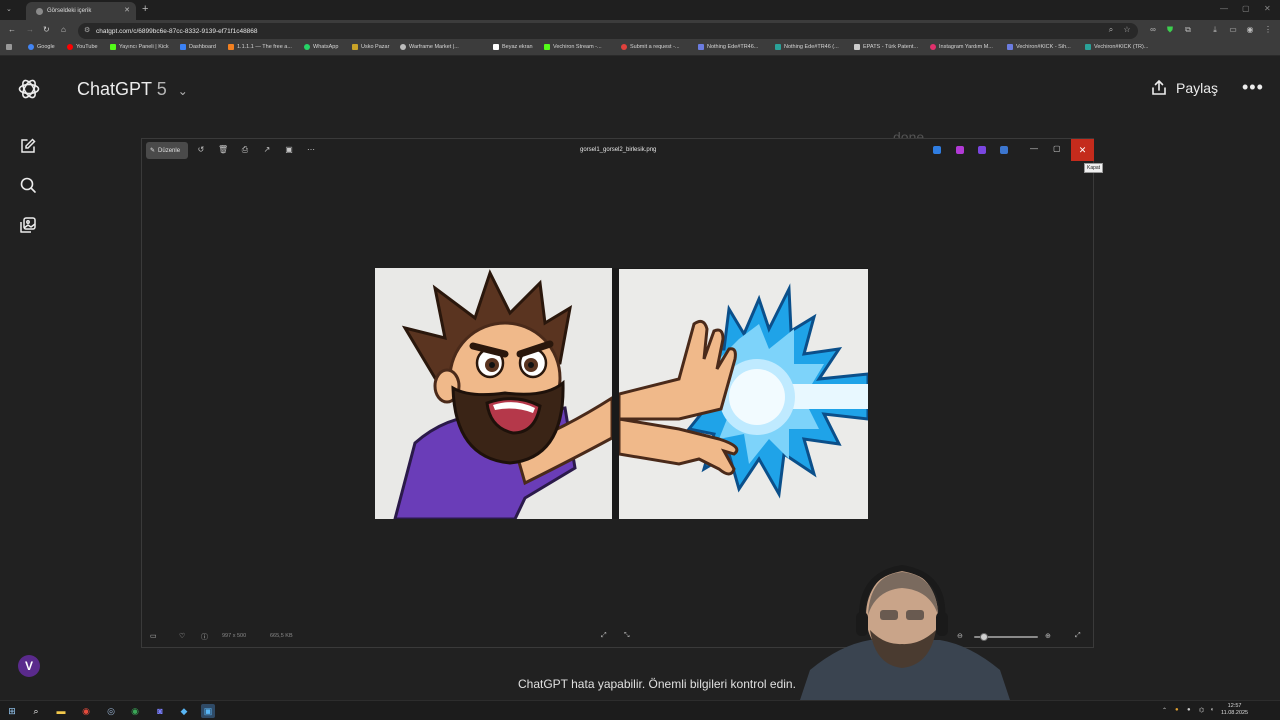 The image size is (1280, 720). I want to click on chrome-icon: ◉, so click(135, 711).